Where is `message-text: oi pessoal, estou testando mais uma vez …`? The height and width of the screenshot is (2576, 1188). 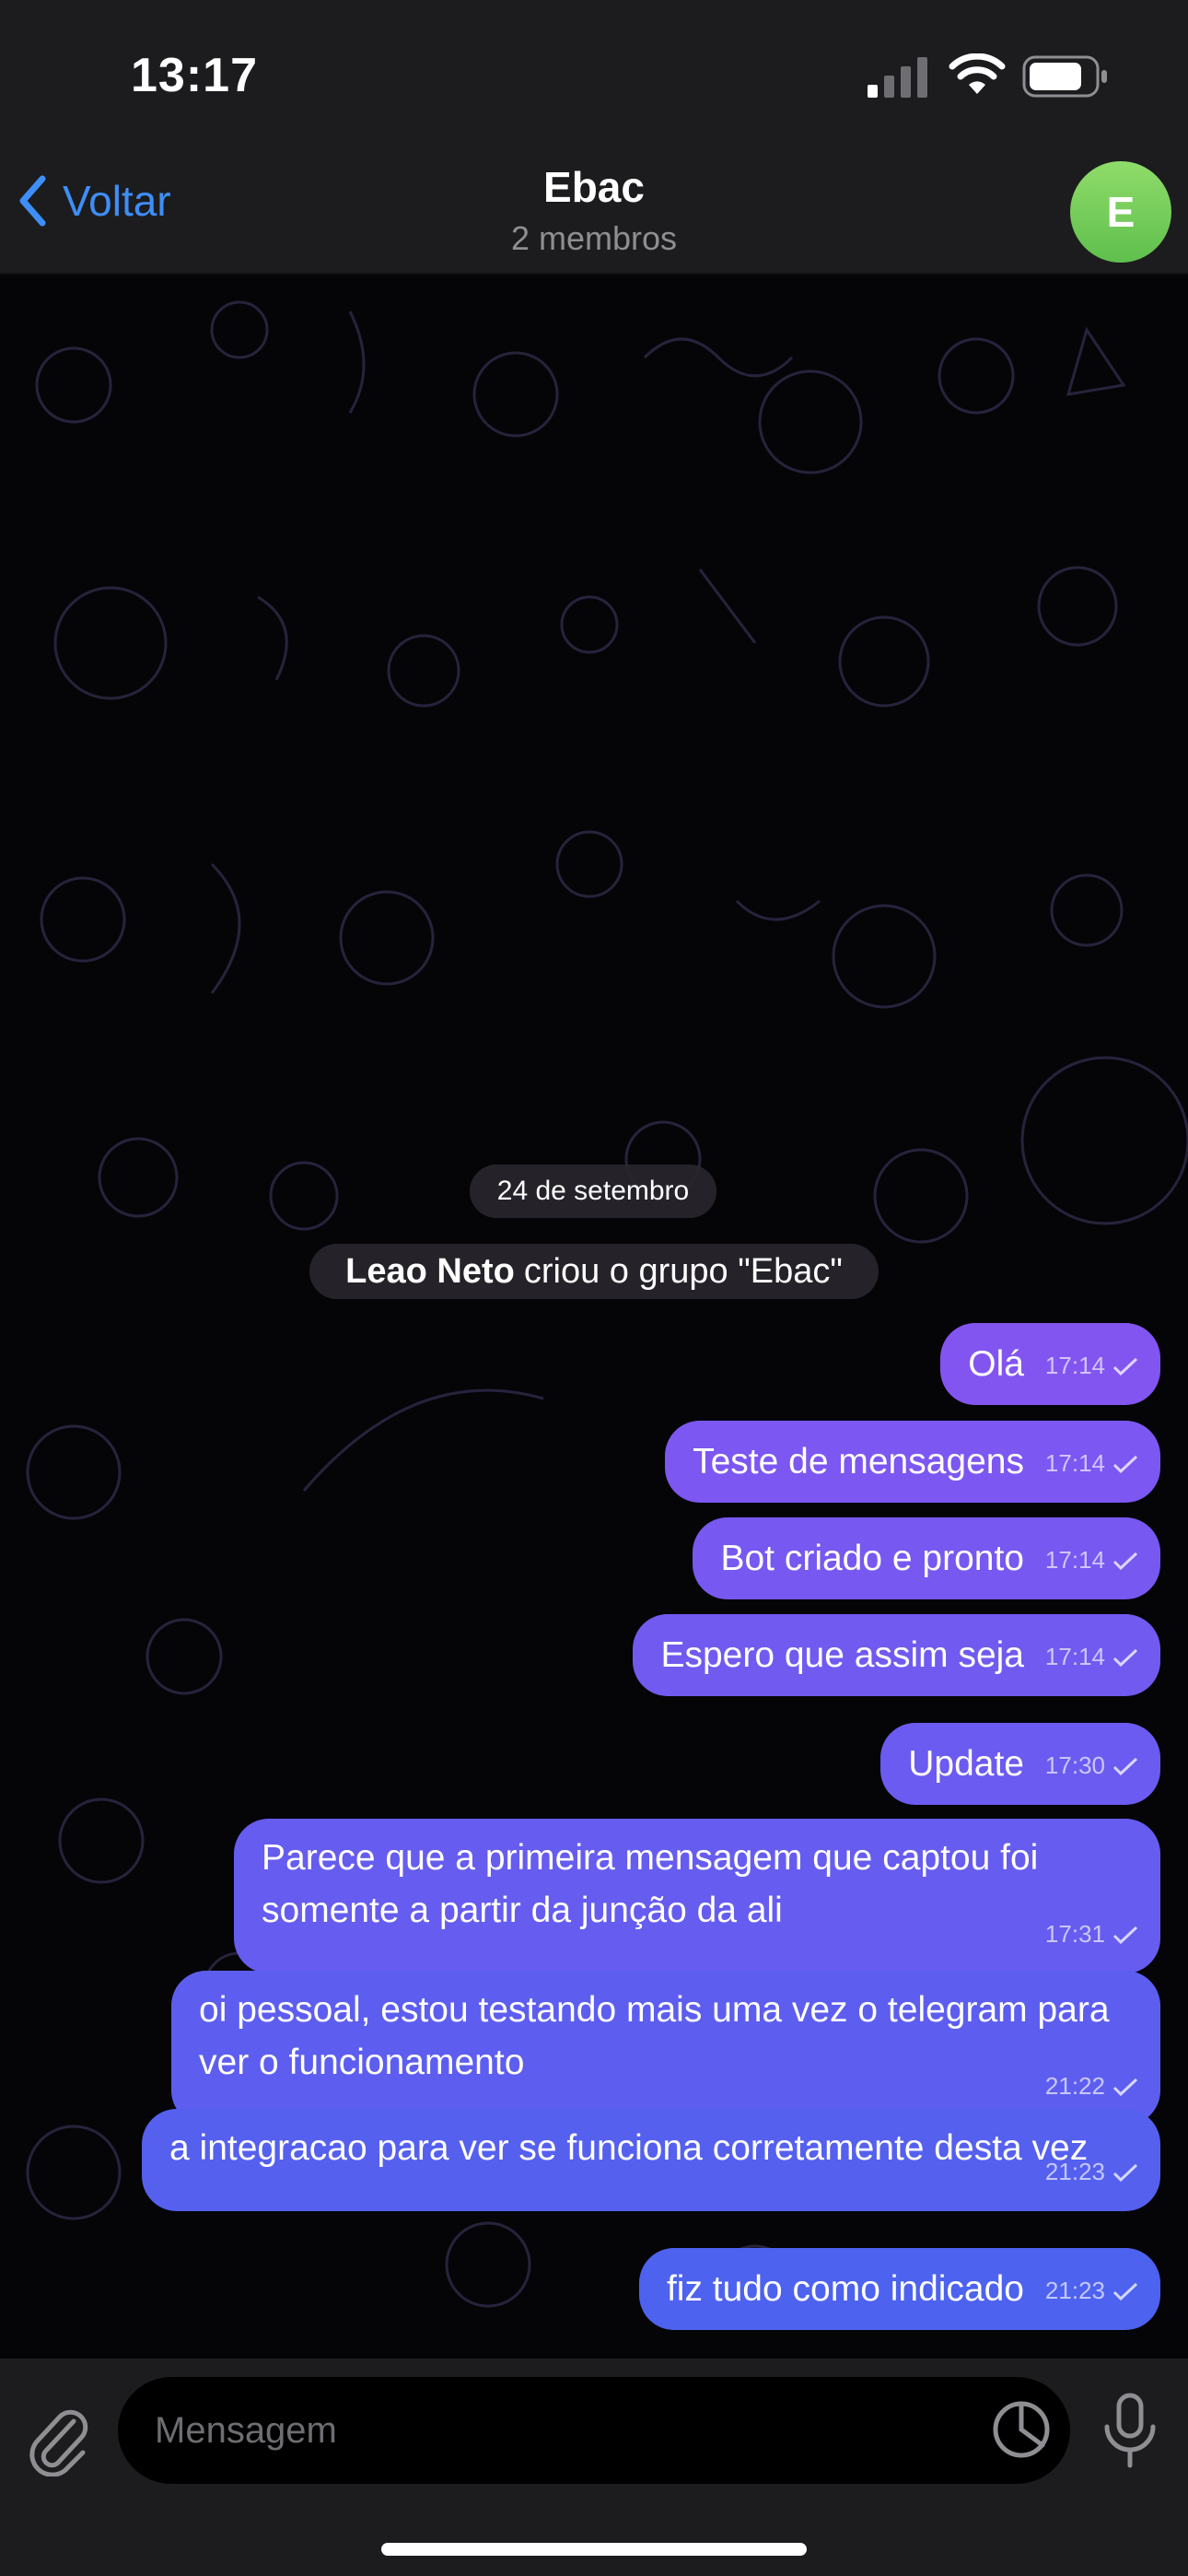 message-text: oi pessoal, estou testando mais uma vez … is located at coordinates (654, 2036).